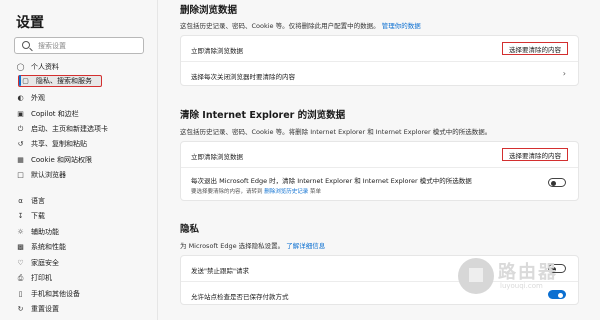 The width and height of the screenshot is (600, 320). I want to click on clear-on-close-row: 选择每次关闭浏览器时要清除的内容 ›, so click(379, 74).